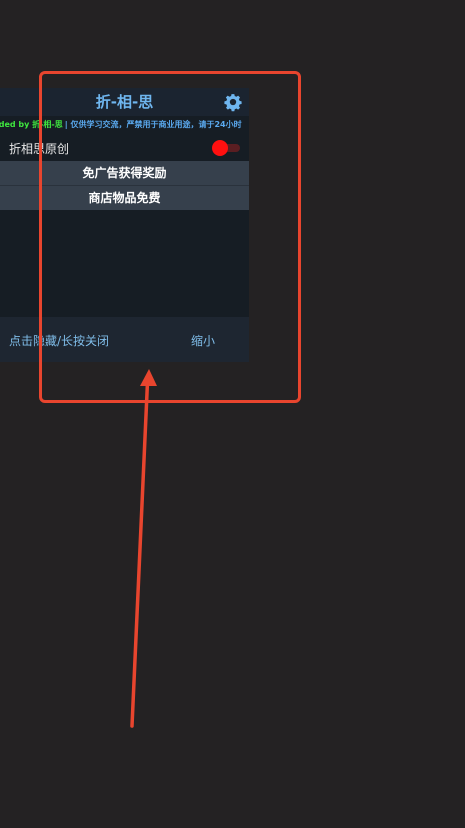 Image resolution: width=465 pixels, height=828 pixels. I want to click on menu-title: 折-相-思, so click(124, 102).